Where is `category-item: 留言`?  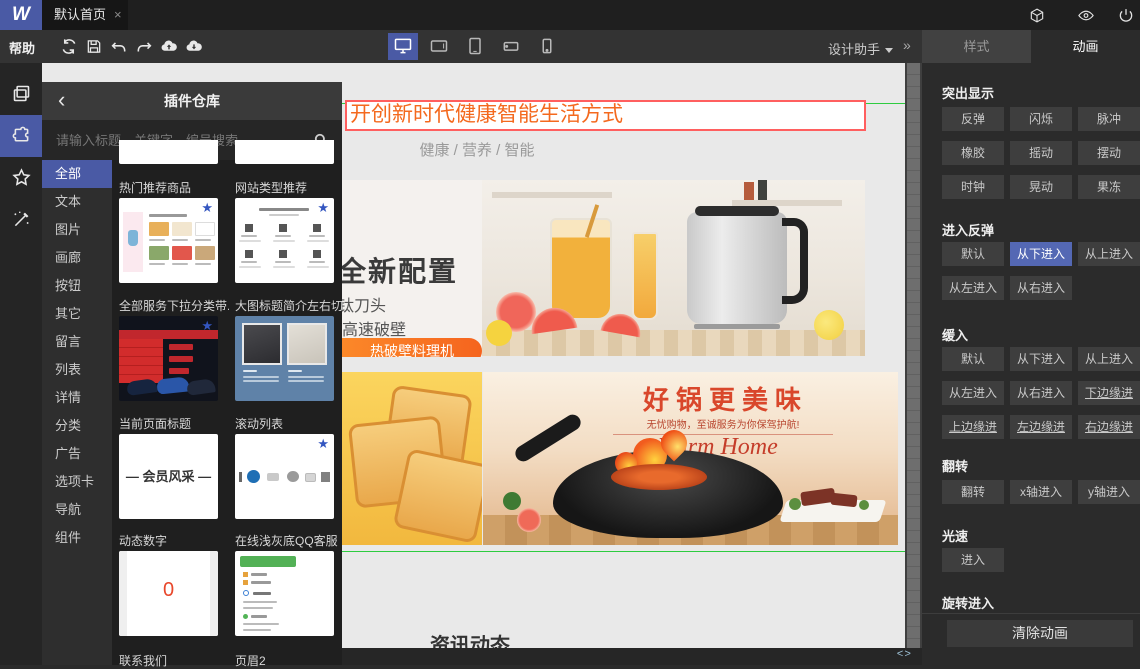
category-item: 留言 is located at coordinates (77, 342).